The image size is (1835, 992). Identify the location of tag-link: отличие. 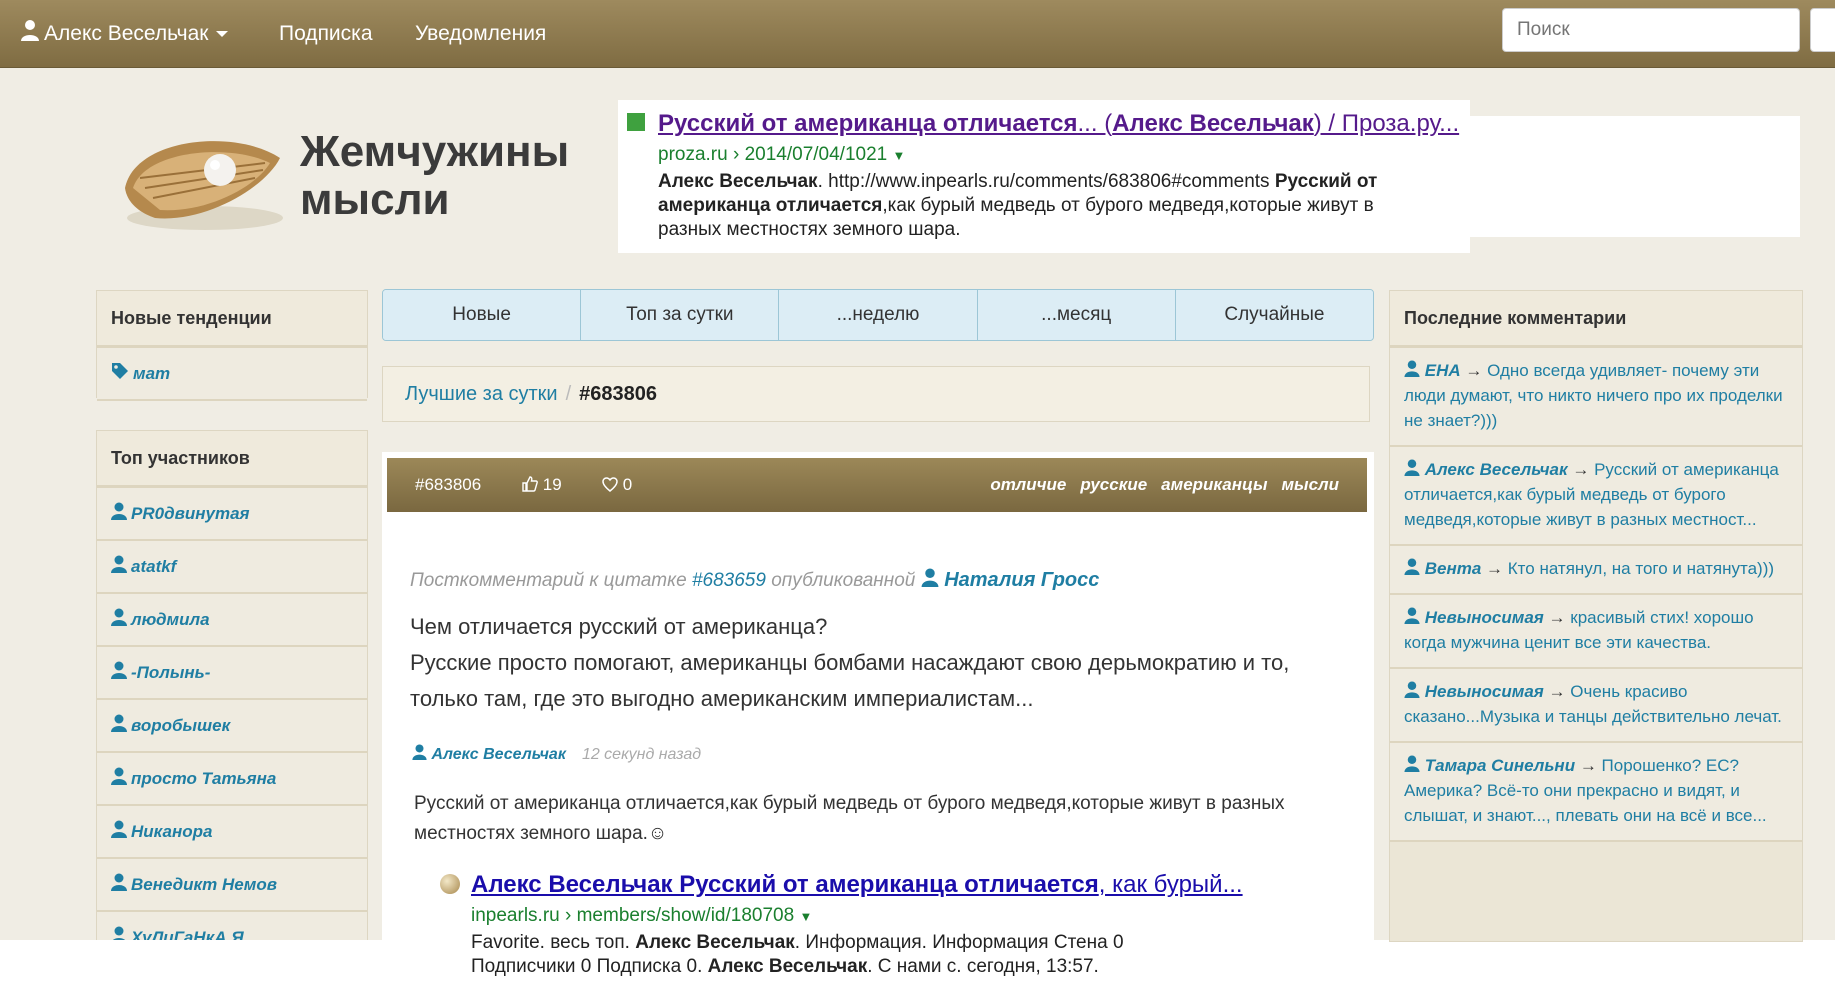
(1028, 484).